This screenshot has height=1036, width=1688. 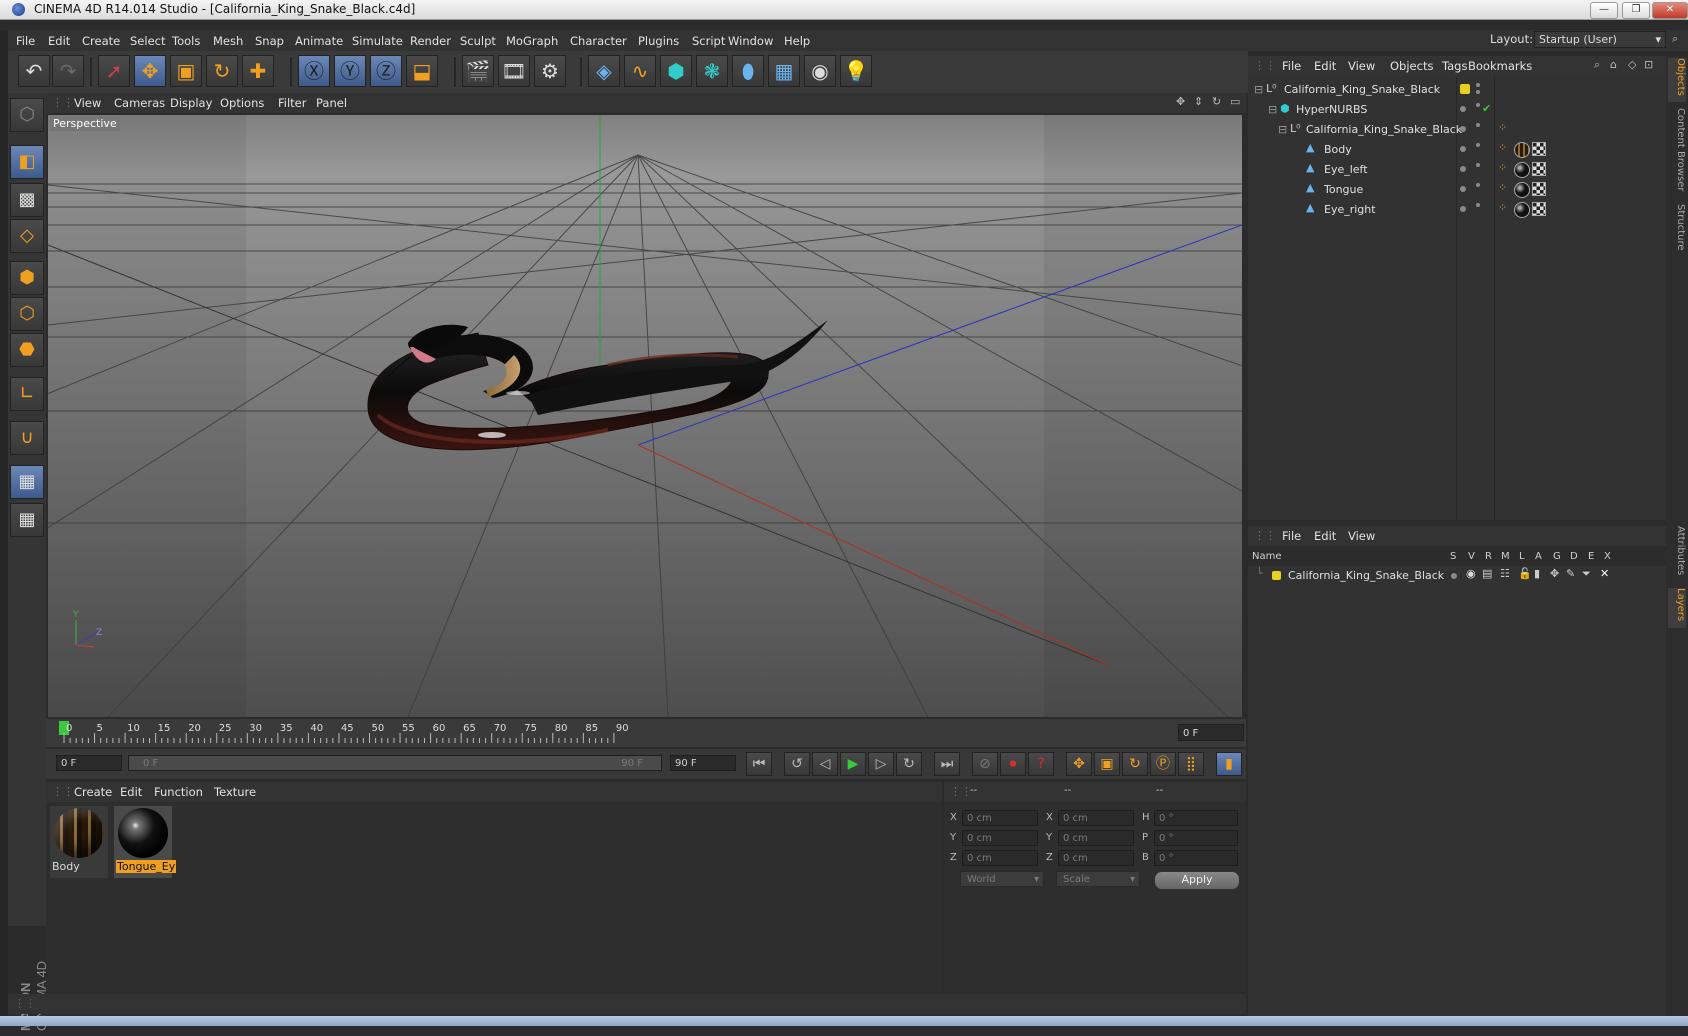 I want to click on layer-color-badge, so click(x=1465, y=89).